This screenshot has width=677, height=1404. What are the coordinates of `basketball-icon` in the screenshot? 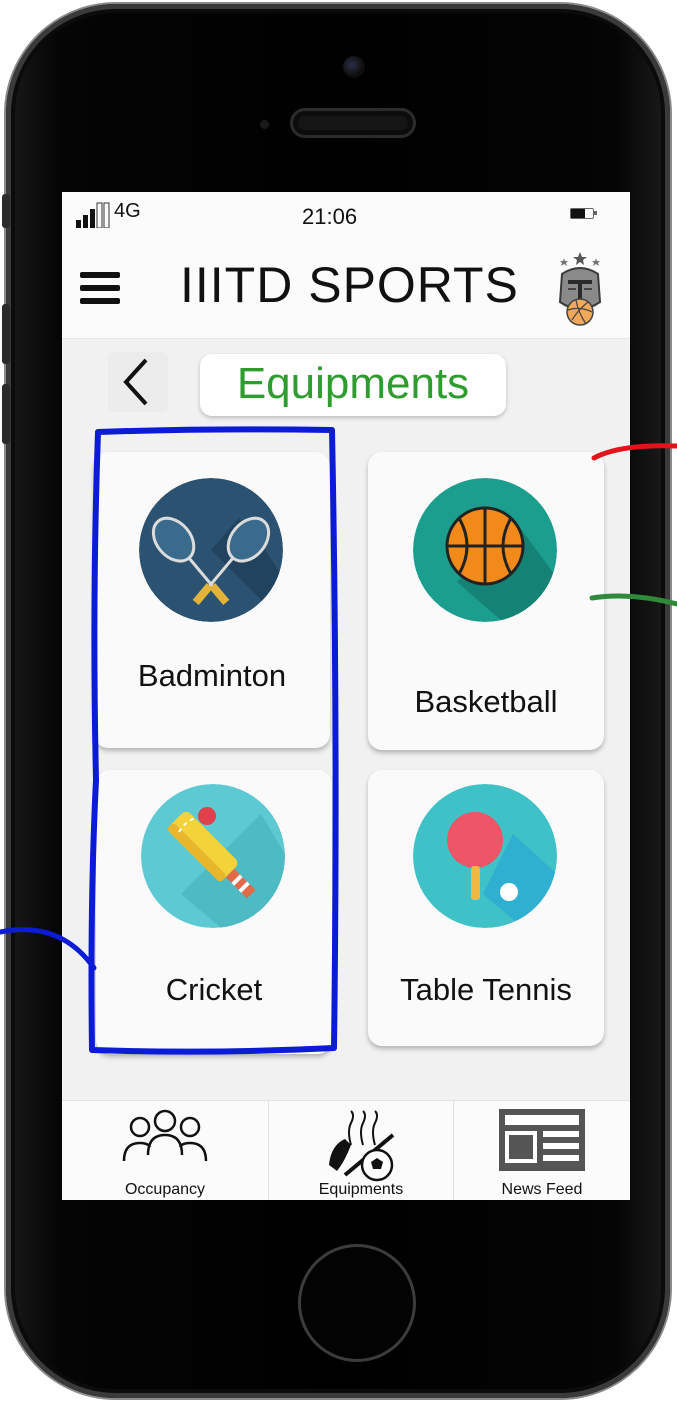 It's located at (485, 550).